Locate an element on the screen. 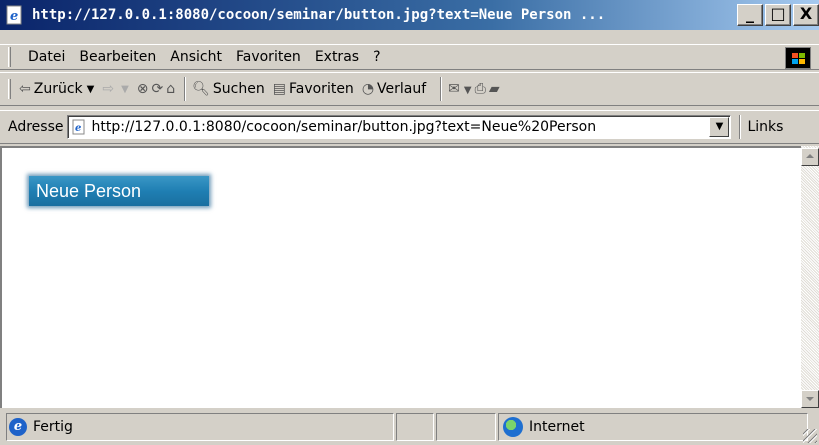  search-icon: 🔍︎ is located at coordinates (201, 89).